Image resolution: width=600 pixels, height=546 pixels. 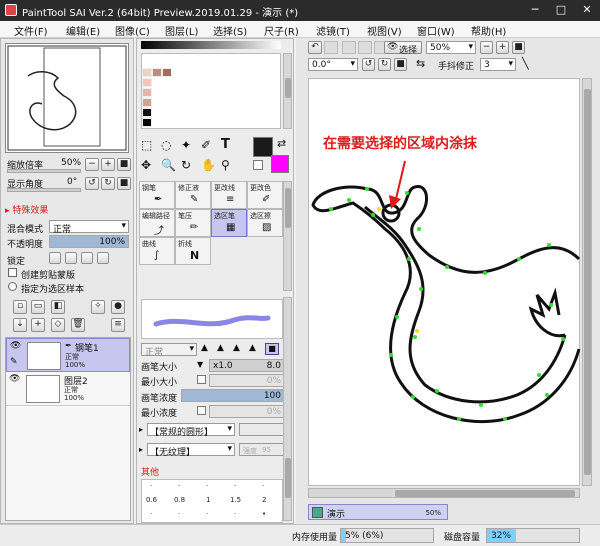 What do you see at coordinates (281, 30) in the screenshot?
I see `menu-ruler: 尺子(R)` at bounding box center [281, 30].